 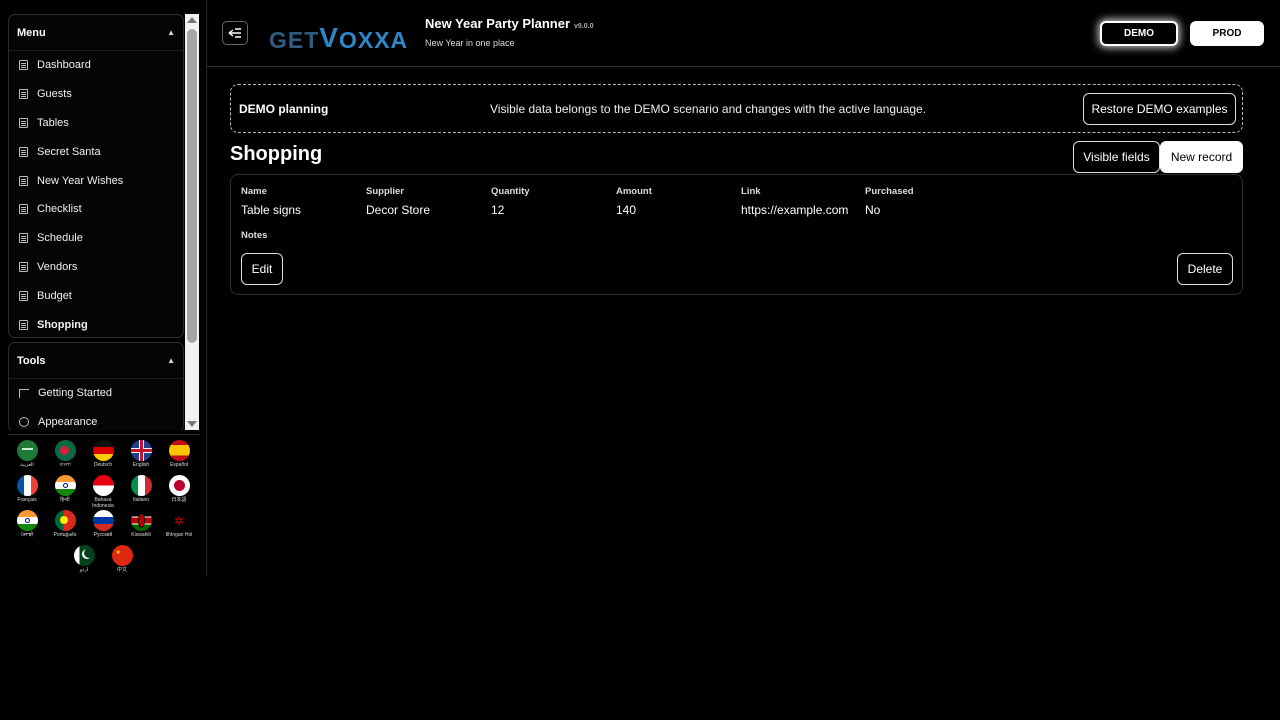 I want to click on language-spanish: Español, so click(x=179, y=457).